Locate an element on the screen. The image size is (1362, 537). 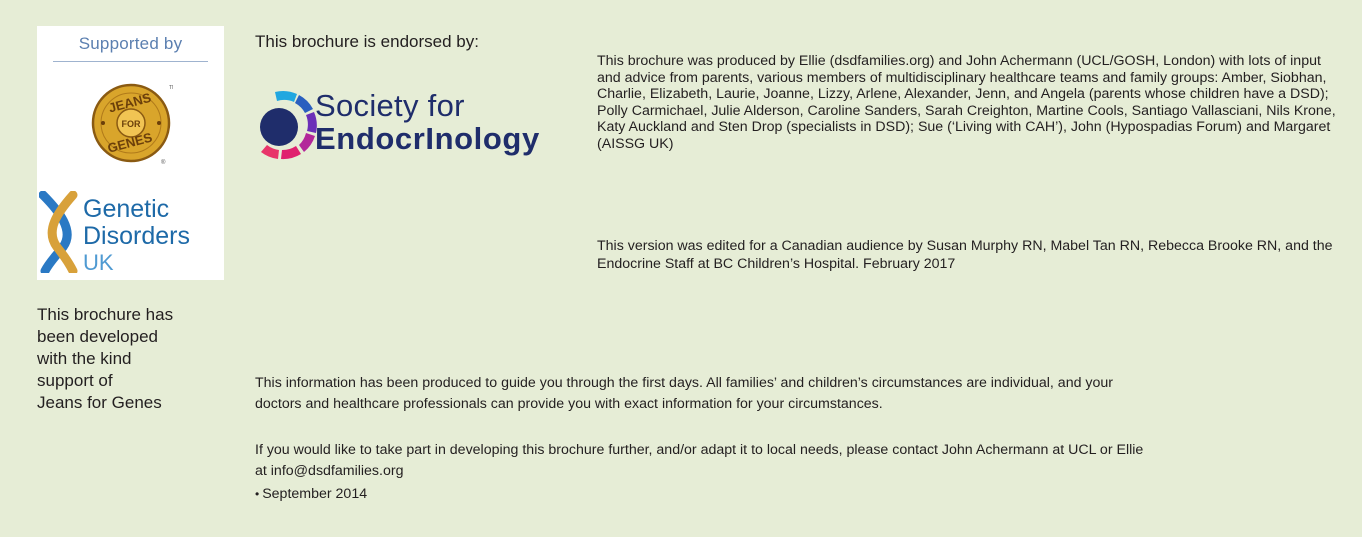
jeans-for-genes-logo: JEANS FOR GENES TM ® is located at coordinates (132, 124).